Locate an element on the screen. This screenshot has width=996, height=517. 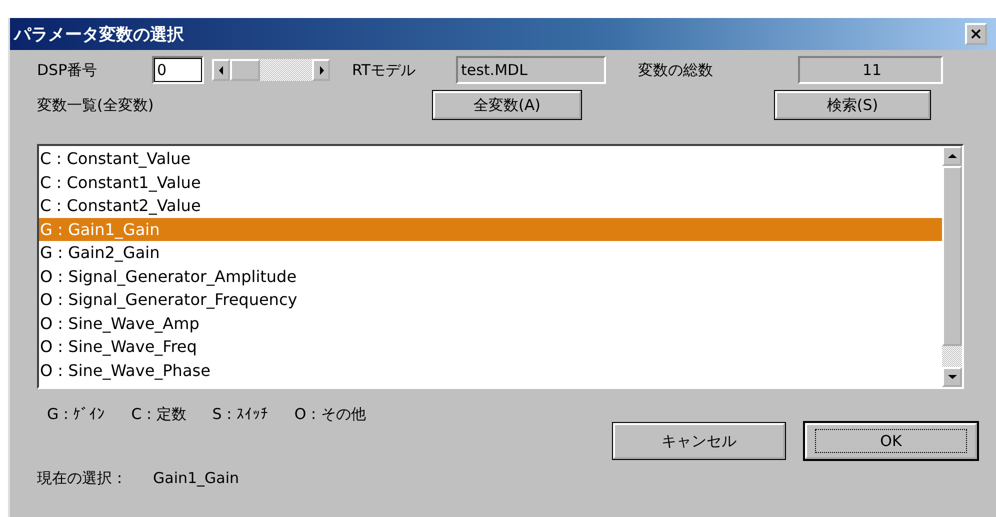
current-selection-value: Gain1_Gain is located at coordinates (196, 478).